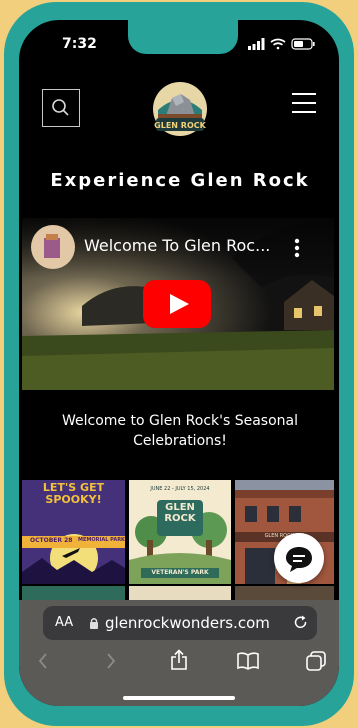 This screenshot has width=358, height=728. Describe the element at coordinates (304, 103) in the screenshot. I see `hamburger-menu-icon` at that location.